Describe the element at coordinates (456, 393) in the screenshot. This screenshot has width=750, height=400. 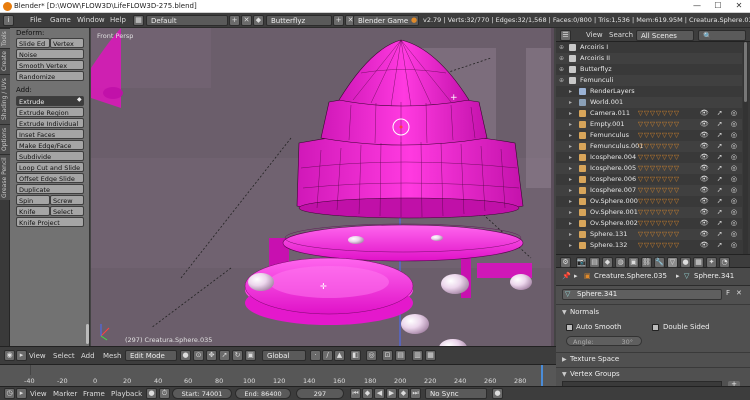
I see `sync-mode-dropdown: No Sync` at that location.